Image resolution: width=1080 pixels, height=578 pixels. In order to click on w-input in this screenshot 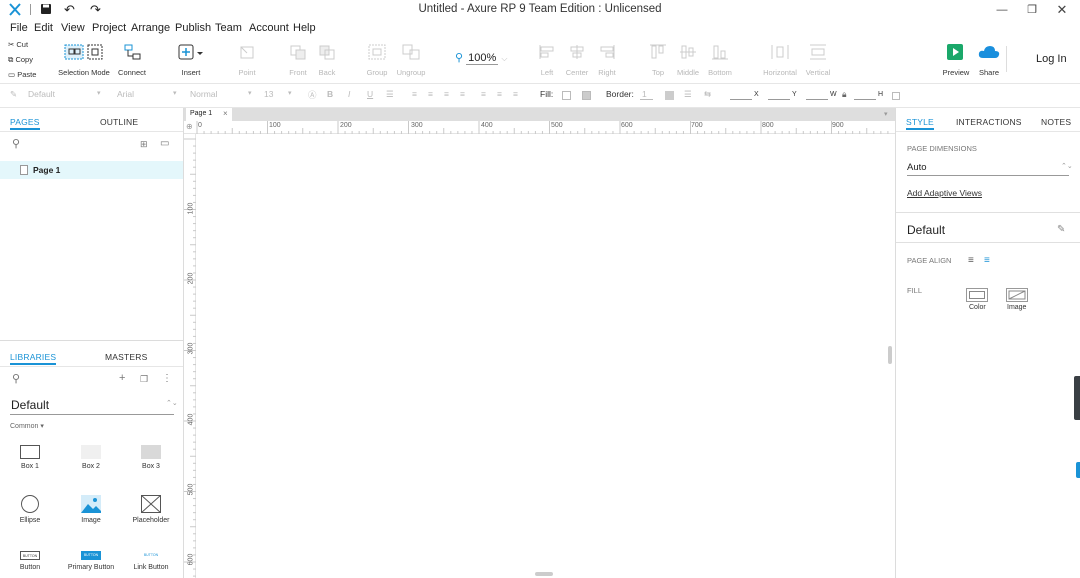, I will do `click(817, 99)`.